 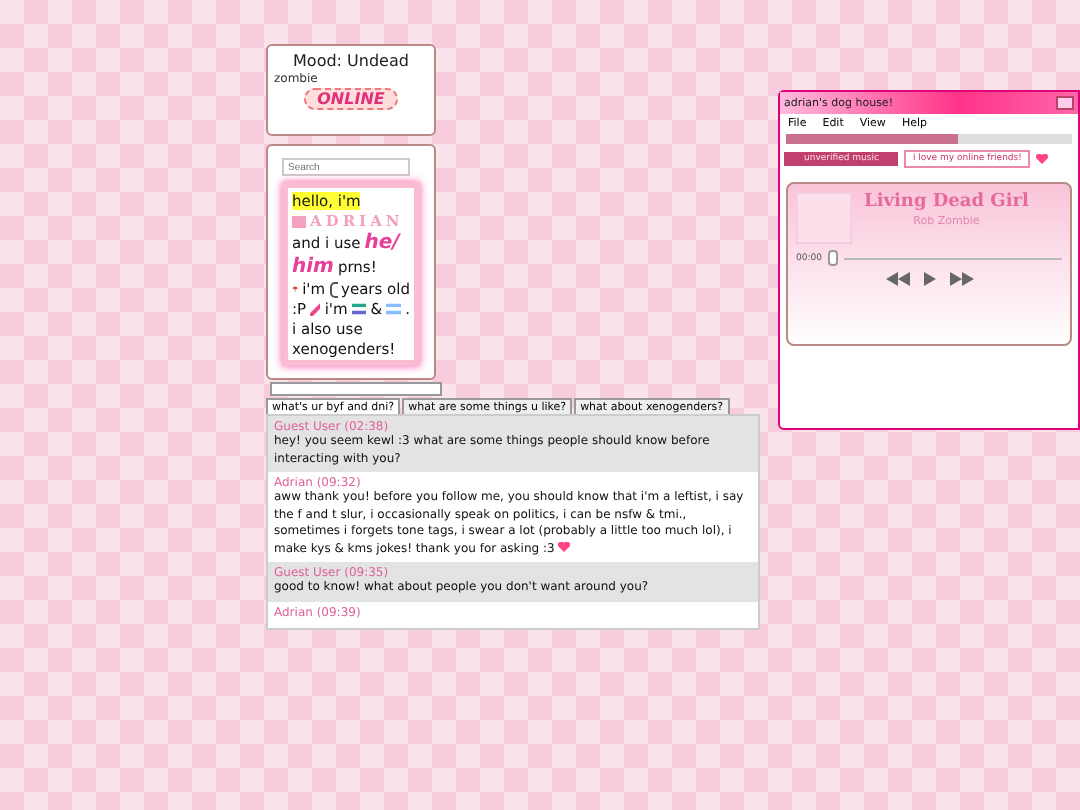 I want to click on online-badge: ONLINE, so click(x=351, y=99).